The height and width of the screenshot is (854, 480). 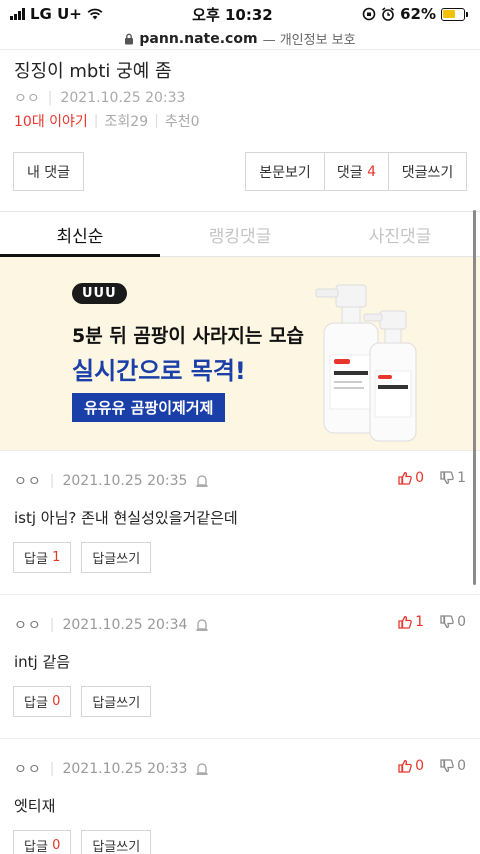 I want to click on clock: 오후 10:32, so click(x=232, y=14).